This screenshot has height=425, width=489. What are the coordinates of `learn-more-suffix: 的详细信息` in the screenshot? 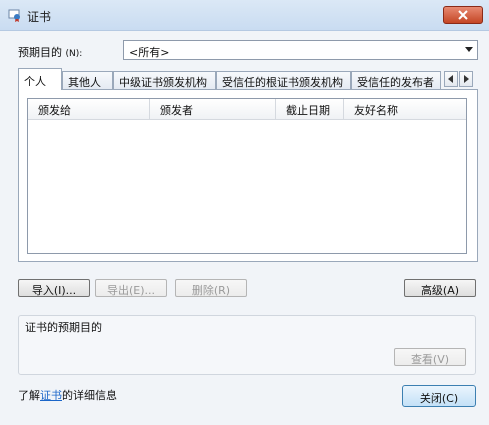 It's located at (89, 395).